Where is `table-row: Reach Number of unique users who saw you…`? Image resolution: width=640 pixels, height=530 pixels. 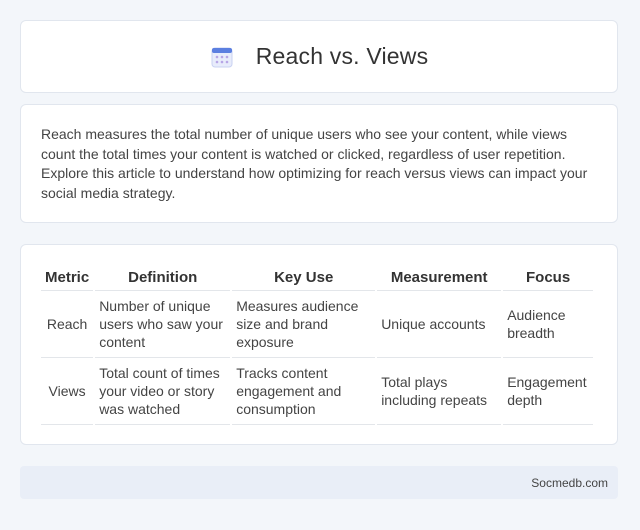 table-row: Reach Number of unique users who saw you… is located at coordinates (317, 324).